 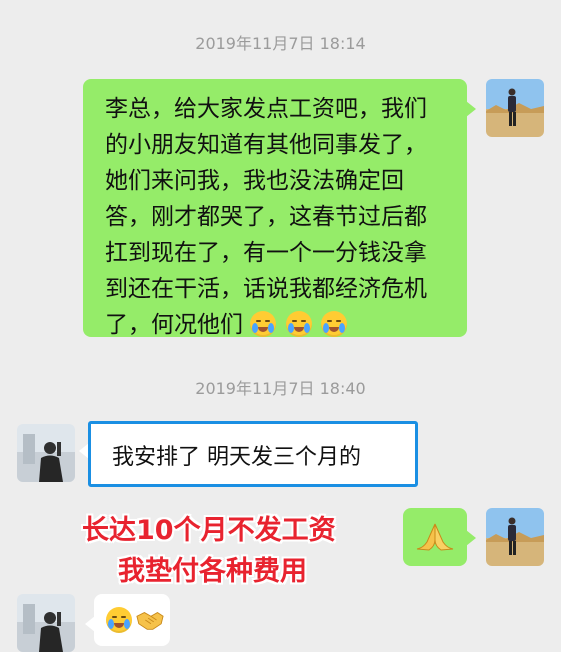 I want to click on message-line: 答，刚才都哭了，这春节过后都, so click(x=266, y=217).